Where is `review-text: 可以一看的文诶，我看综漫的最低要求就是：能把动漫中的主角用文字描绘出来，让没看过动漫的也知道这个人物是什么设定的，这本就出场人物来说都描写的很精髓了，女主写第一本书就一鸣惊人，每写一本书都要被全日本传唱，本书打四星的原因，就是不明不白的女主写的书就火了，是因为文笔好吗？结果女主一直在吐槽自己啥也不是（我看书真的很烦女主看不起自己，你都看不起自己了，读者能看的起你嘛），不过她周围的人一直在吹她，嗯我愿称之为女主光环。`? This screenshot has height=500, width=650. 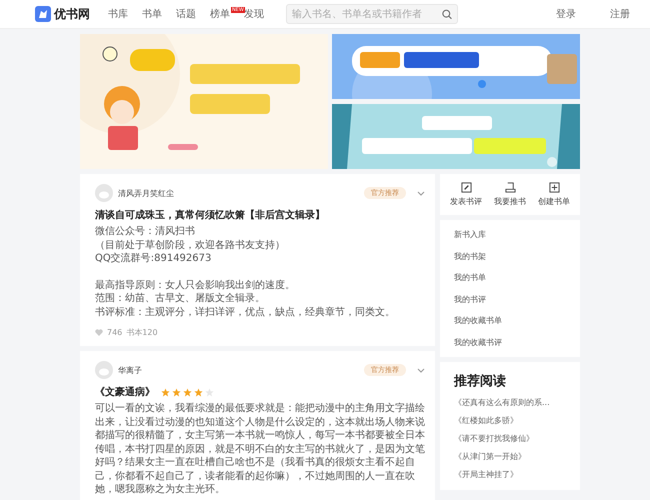
review-text: 可以一看的文诶，我看综漫的最低要求就是：能把动漫中的主角用文字描绘出来，让没看过动漫的也知道这个人物是什么设定的，这本就出场人物来说都描写的很精髓了，女主写第一本书就一鸣惊人，每写一本书都要被全日本传唱，本书打四星的原因，就是不明不白的女主写的书就火了，是因为文笔好吗？结果女主一直在吐槽自己啥也不是（我看书真的很烦女主看不起自己，你都看不起自己了，读者能看的起你嘛），不过她周围的人一直在吹她，嗯我愿称之为女主光环。 is located at coordinates (260, 449).